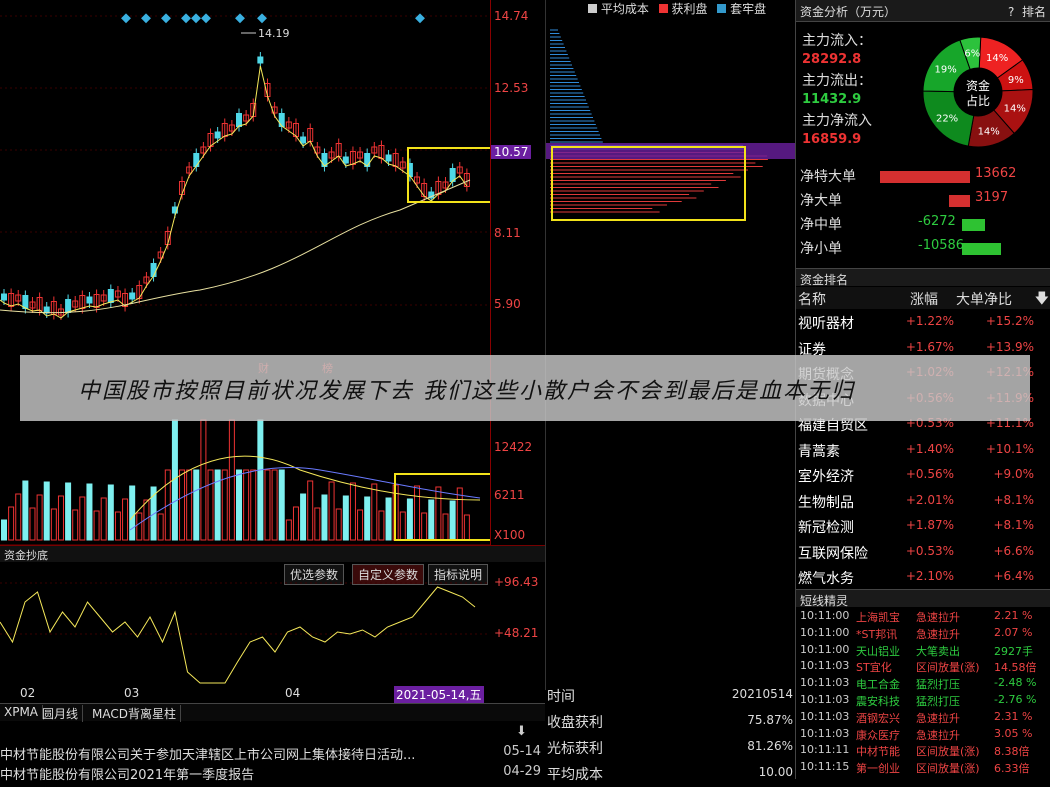  What do you see at coordinates (1012, 769) in the screenshot?
I see `short-value: 6.33倍` at bounding box center [1012, 769].